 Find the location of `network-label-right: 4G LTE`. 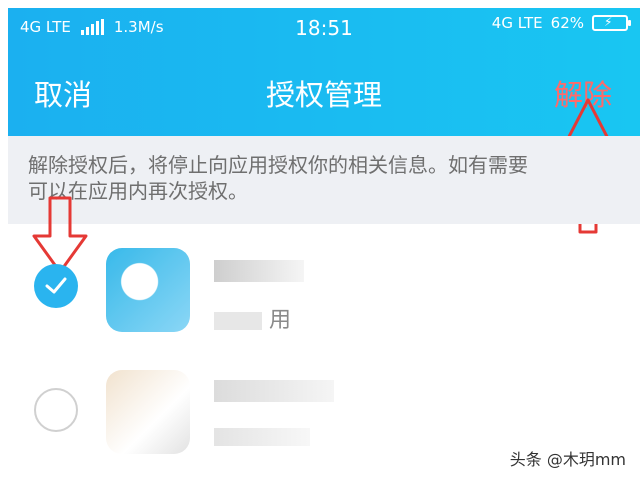

network-label-right: 4G LTE is located at coordinates (517, 23).